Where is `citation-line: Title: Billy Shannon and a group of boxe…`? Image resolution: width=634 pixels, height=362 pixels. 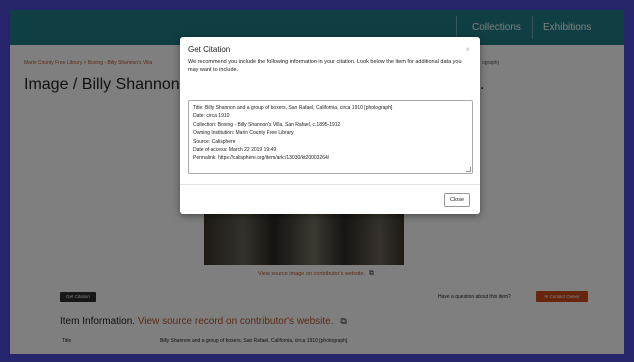
citation-line: Title: Billy Shannon and a group of boxe… is located at coordinates (293, 108).